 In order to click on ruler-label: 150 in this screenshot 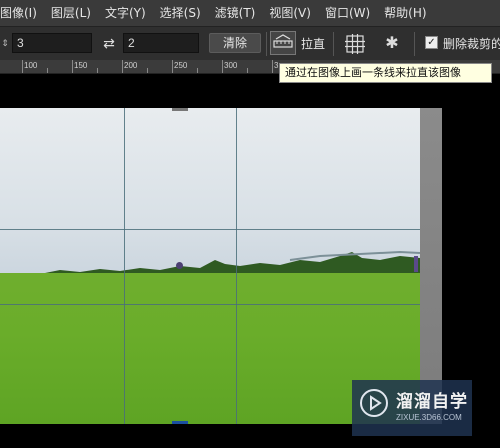, I will do `click(81, 65)`.